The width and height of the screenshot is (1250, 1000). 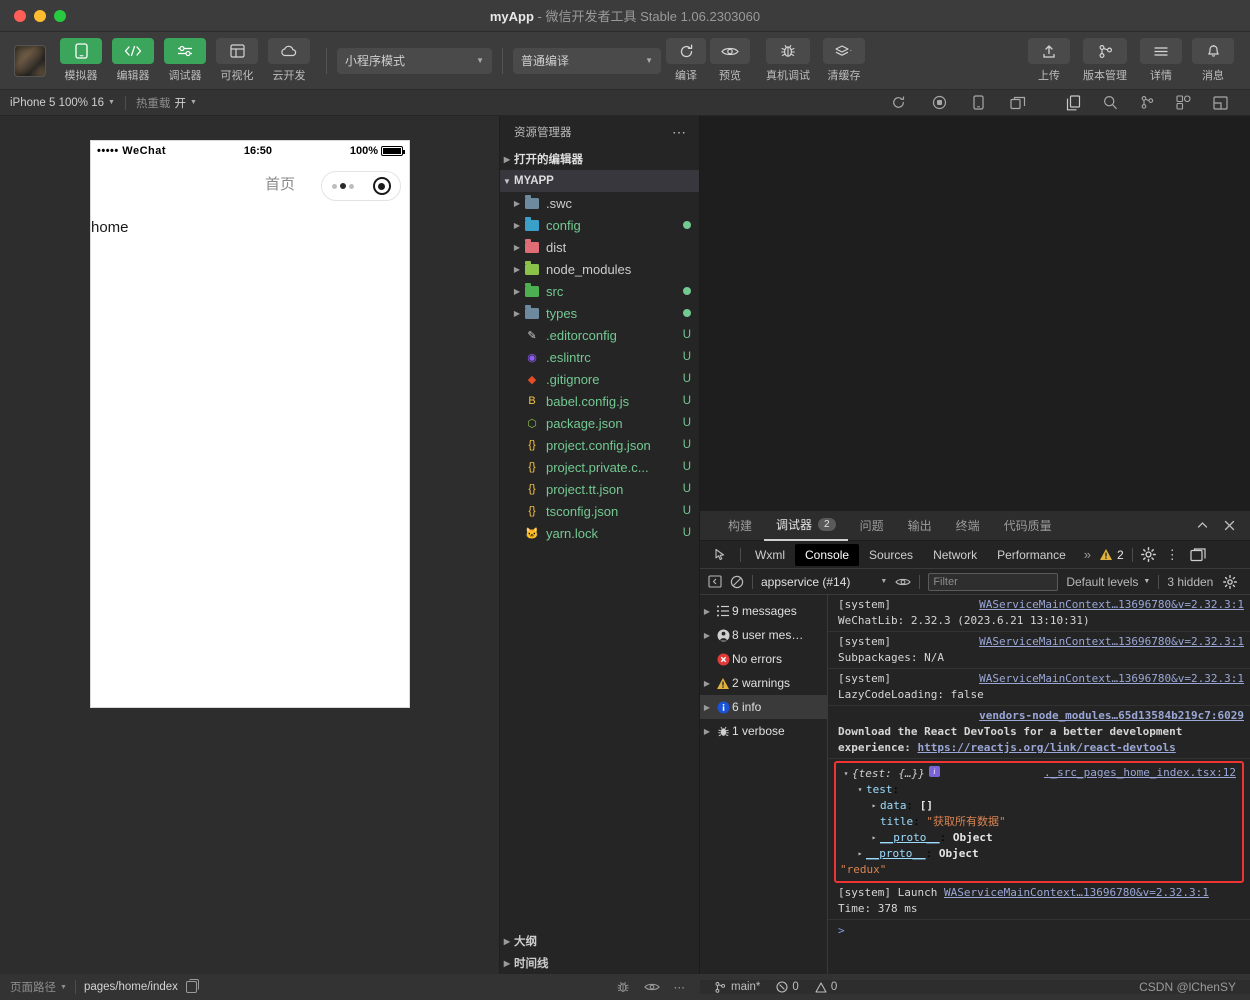 What do you see at coordinates (20, 15) in the screenshot?
I see `close-window-button` at bounding box center [20, 15].